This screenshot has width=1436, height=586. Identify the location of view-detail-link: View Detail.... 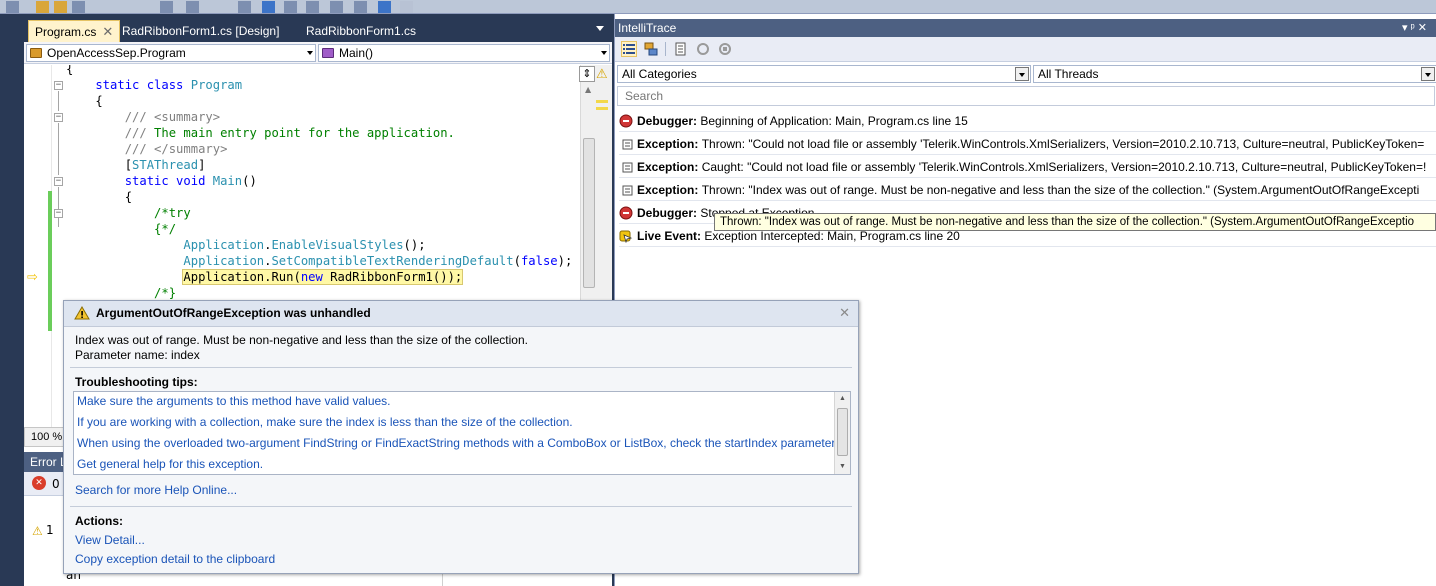
(110, 540).